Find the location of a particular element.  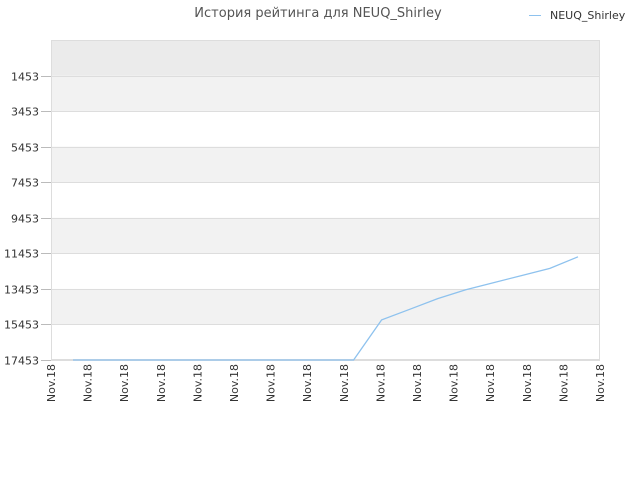

y-tick-label: 13453 is located at coordinates (21, 290).